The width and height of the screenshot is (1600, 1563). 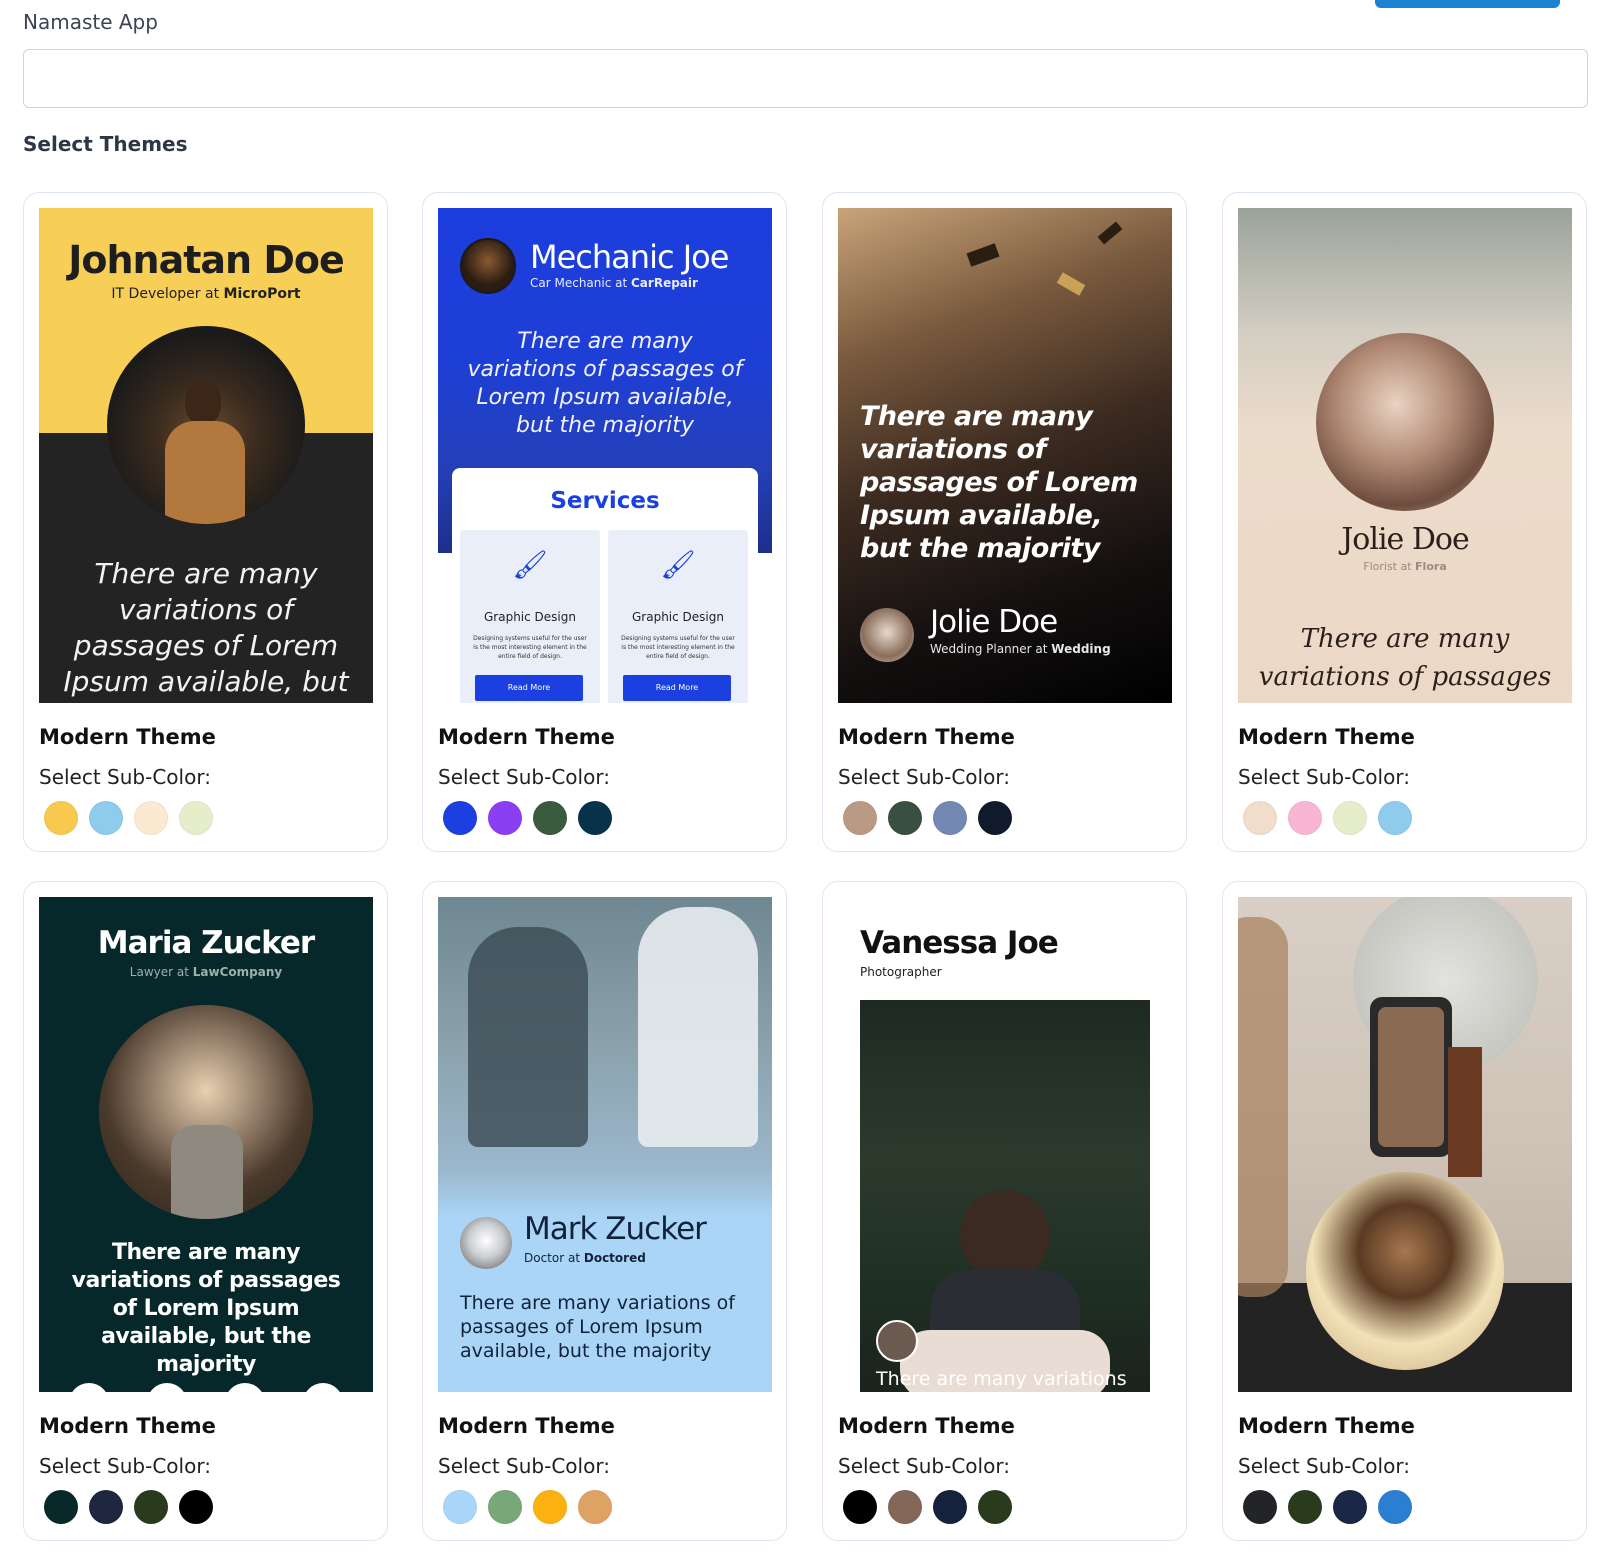 I want to click on top-action-button, so click(x=1467, y=4).